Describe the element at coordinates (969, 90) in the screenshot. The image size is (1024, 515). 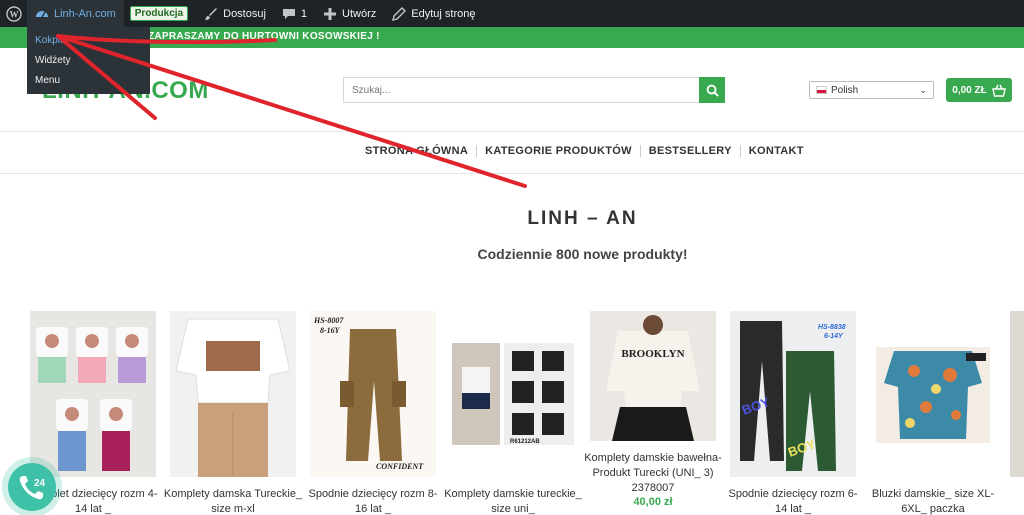
I see `cart-total: 0,00 ZŁ` at that location.